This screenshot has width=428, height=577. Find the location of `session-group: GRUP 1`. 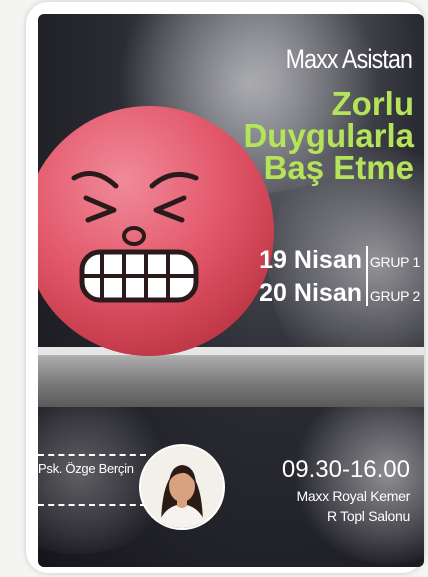

session-group: GRUP 1 is located at coordinates (394, 262).